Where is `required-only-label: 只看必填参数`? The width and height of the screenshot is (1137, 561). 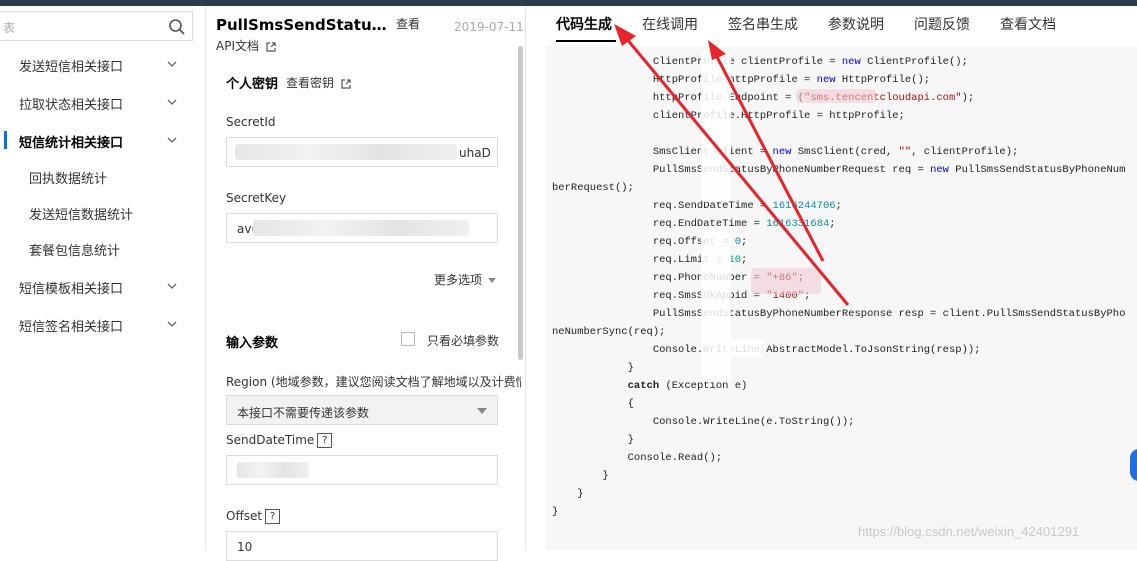 required-only-label: 只看必填参数 is located at coordinates (463, 341).